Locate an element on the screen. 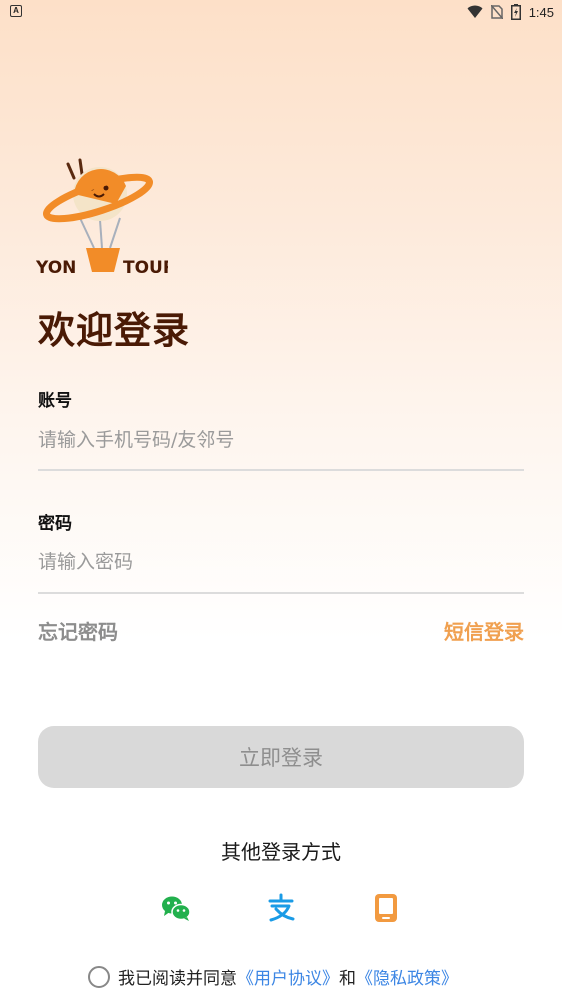 The width and height of the screenshot is (562, 999). wechat-icon is located at coordinates (176, 908).